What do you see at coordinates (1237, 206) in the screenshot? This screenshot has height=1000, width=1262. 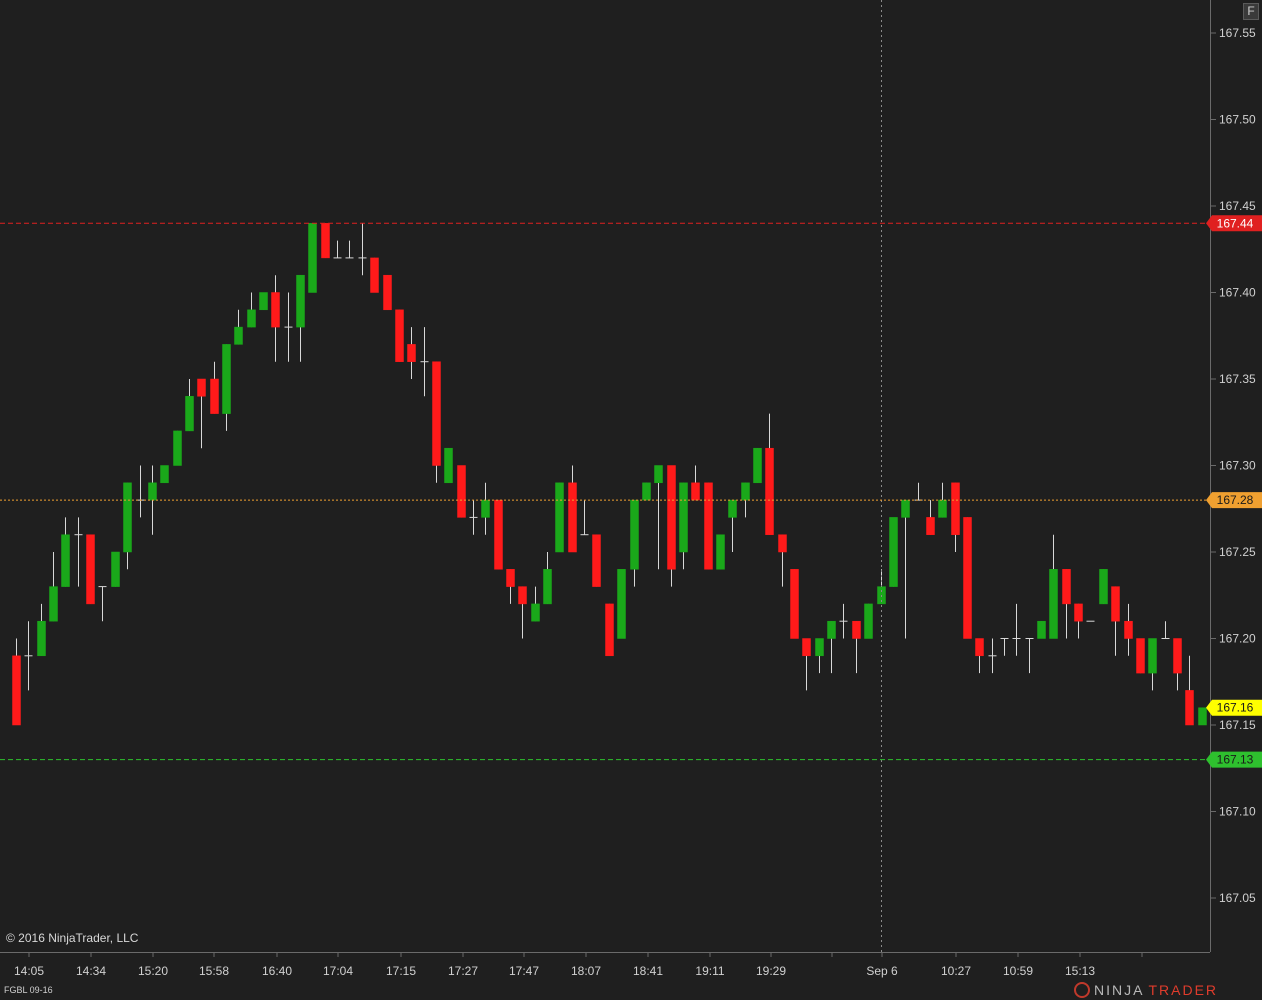 I see `y-tick-label: 167.45` at bounding box center [1237, 206].